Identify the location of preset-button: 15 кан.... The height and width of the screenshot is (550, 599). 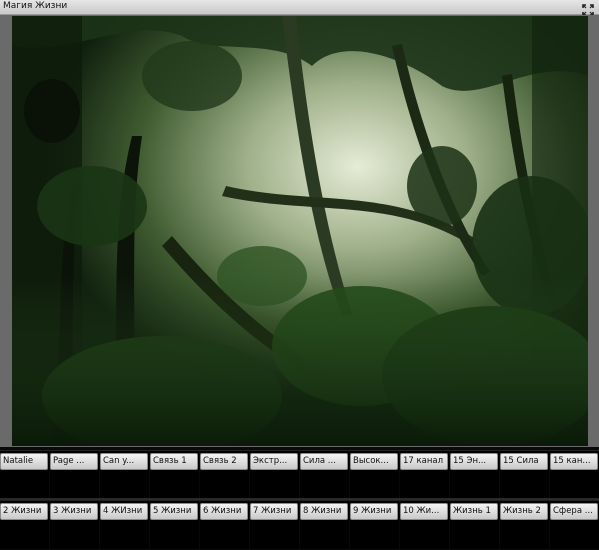
(574, 461).